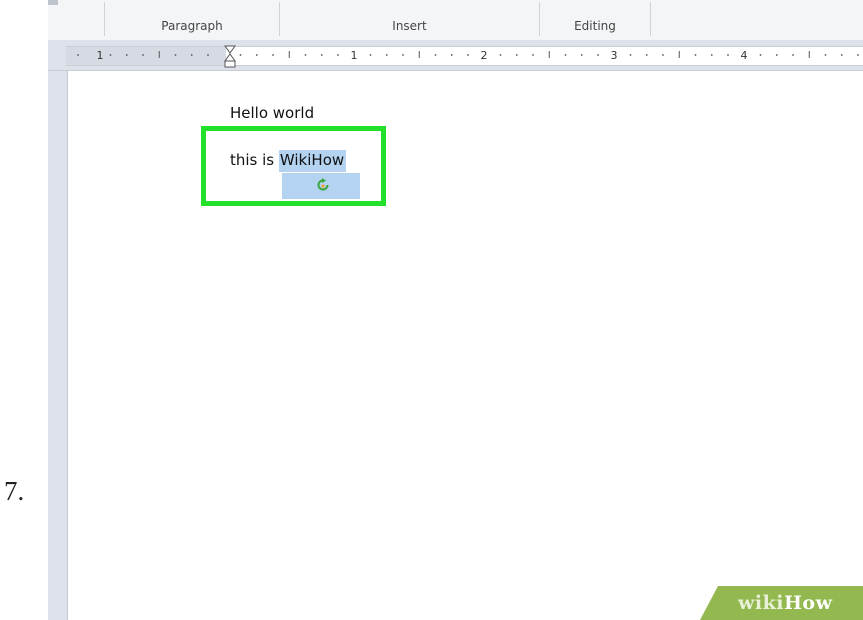 The width and height of the screenshot is (863, 620). I want to click on page-gutter, so click(57, 345).